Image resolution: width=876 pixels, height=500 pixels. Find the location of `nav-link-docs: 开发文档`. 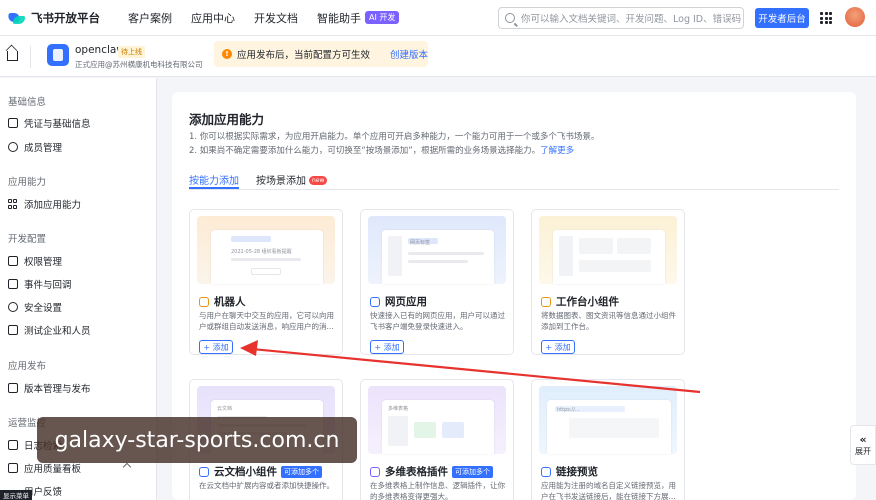

nav-link-docs: 开发文档 is located at coordinates (276, 18).